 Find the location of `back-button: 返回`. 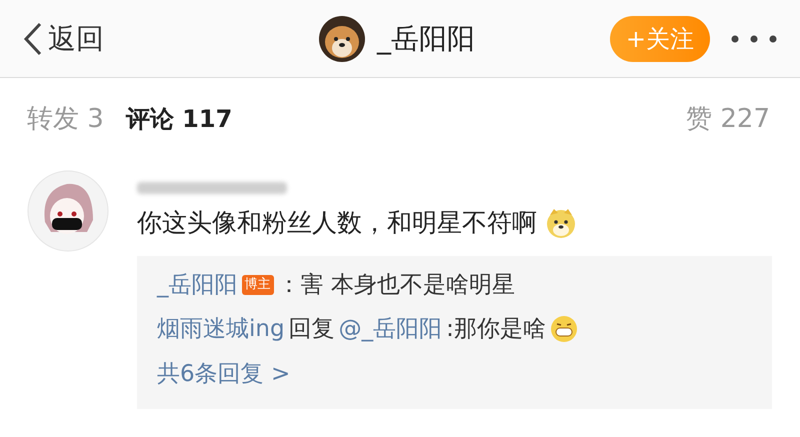

back-button: 返回 is located at coordinates (63, 39).